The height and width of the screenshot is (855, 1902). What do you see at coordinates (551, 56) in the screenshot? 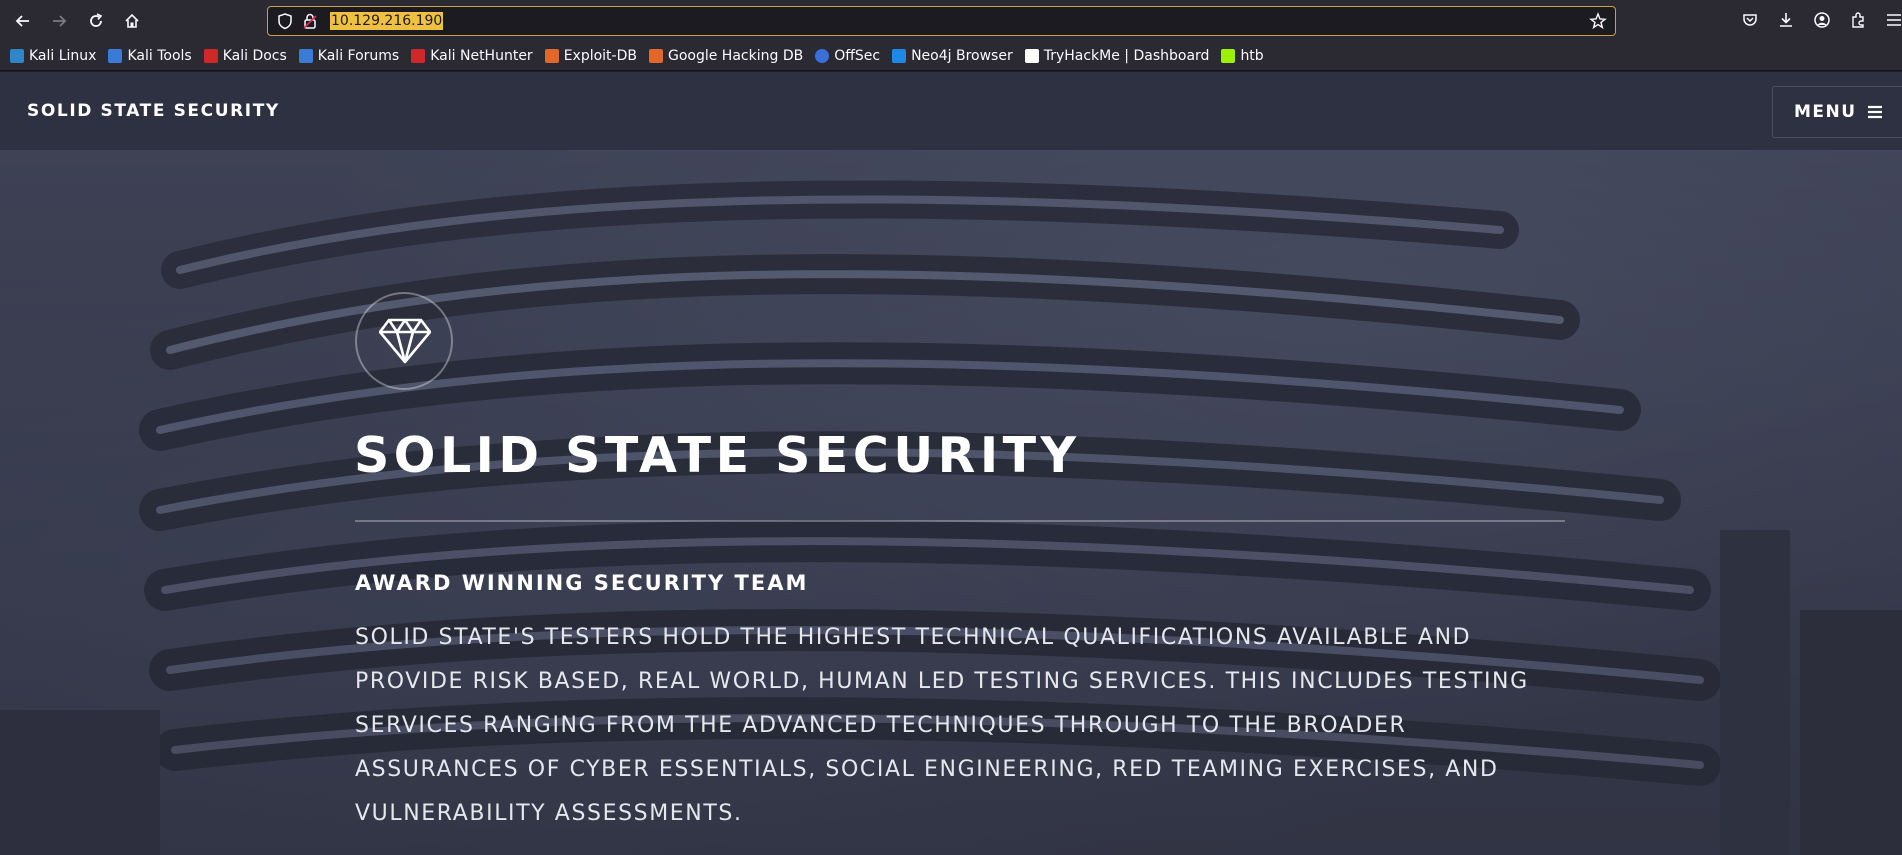
I see `exploit-db-icon` at bounding box center [551, 56].